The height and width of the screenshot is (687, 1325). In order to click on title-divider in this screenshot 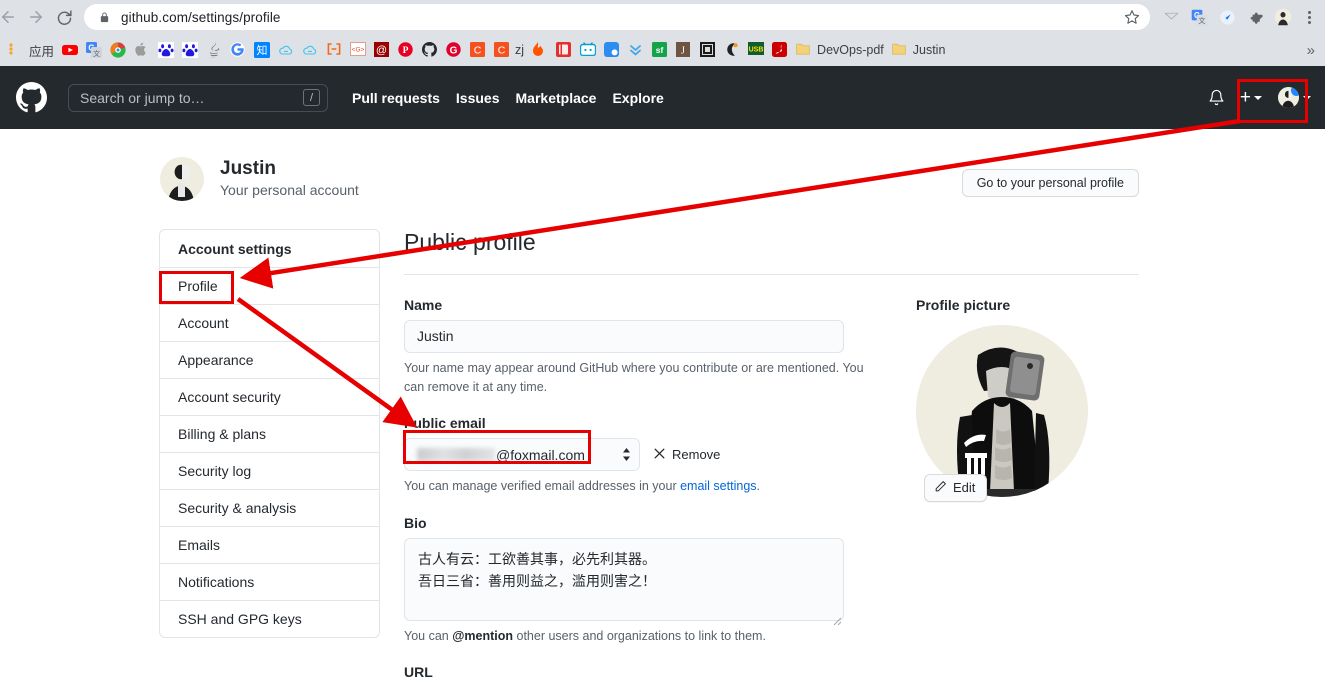, I will do `click(771, 274)`.